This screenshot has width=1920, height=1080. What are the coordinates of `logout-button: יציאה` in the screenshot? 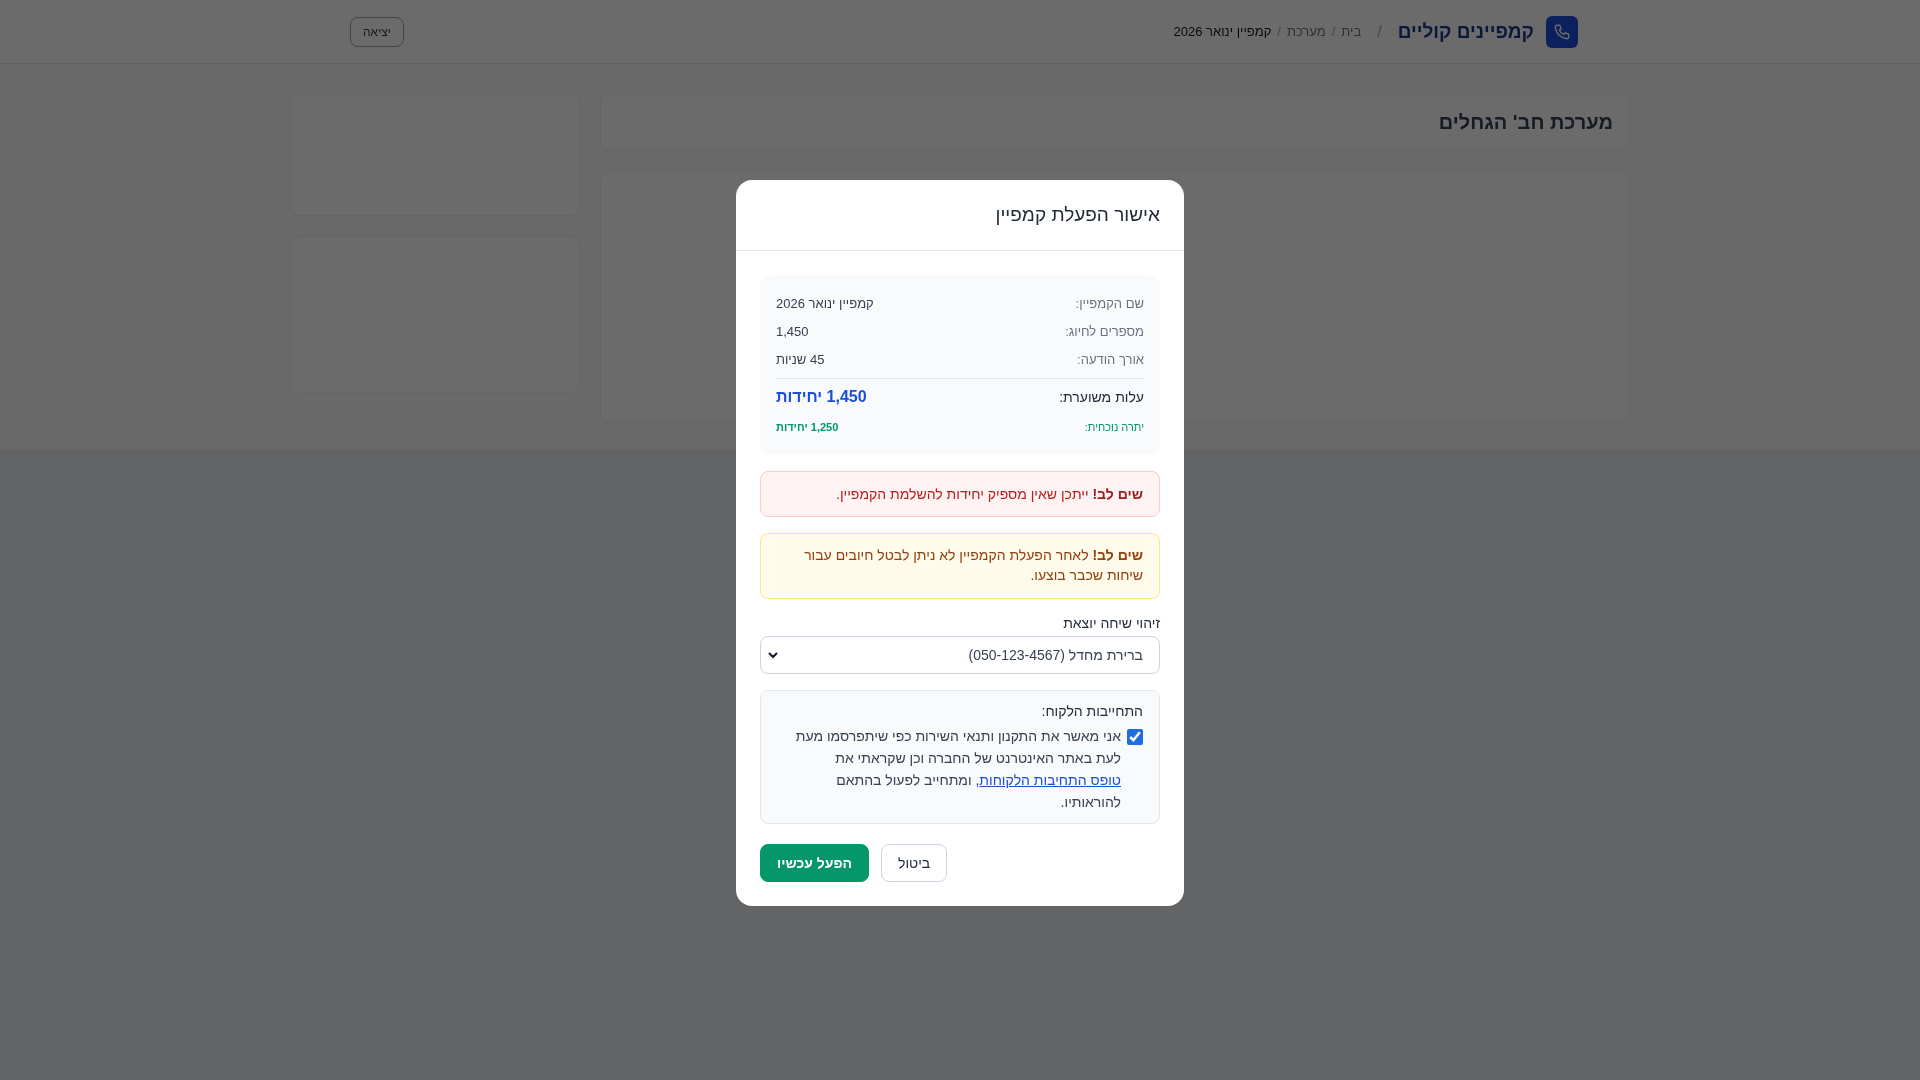 It's located at (377, 31).